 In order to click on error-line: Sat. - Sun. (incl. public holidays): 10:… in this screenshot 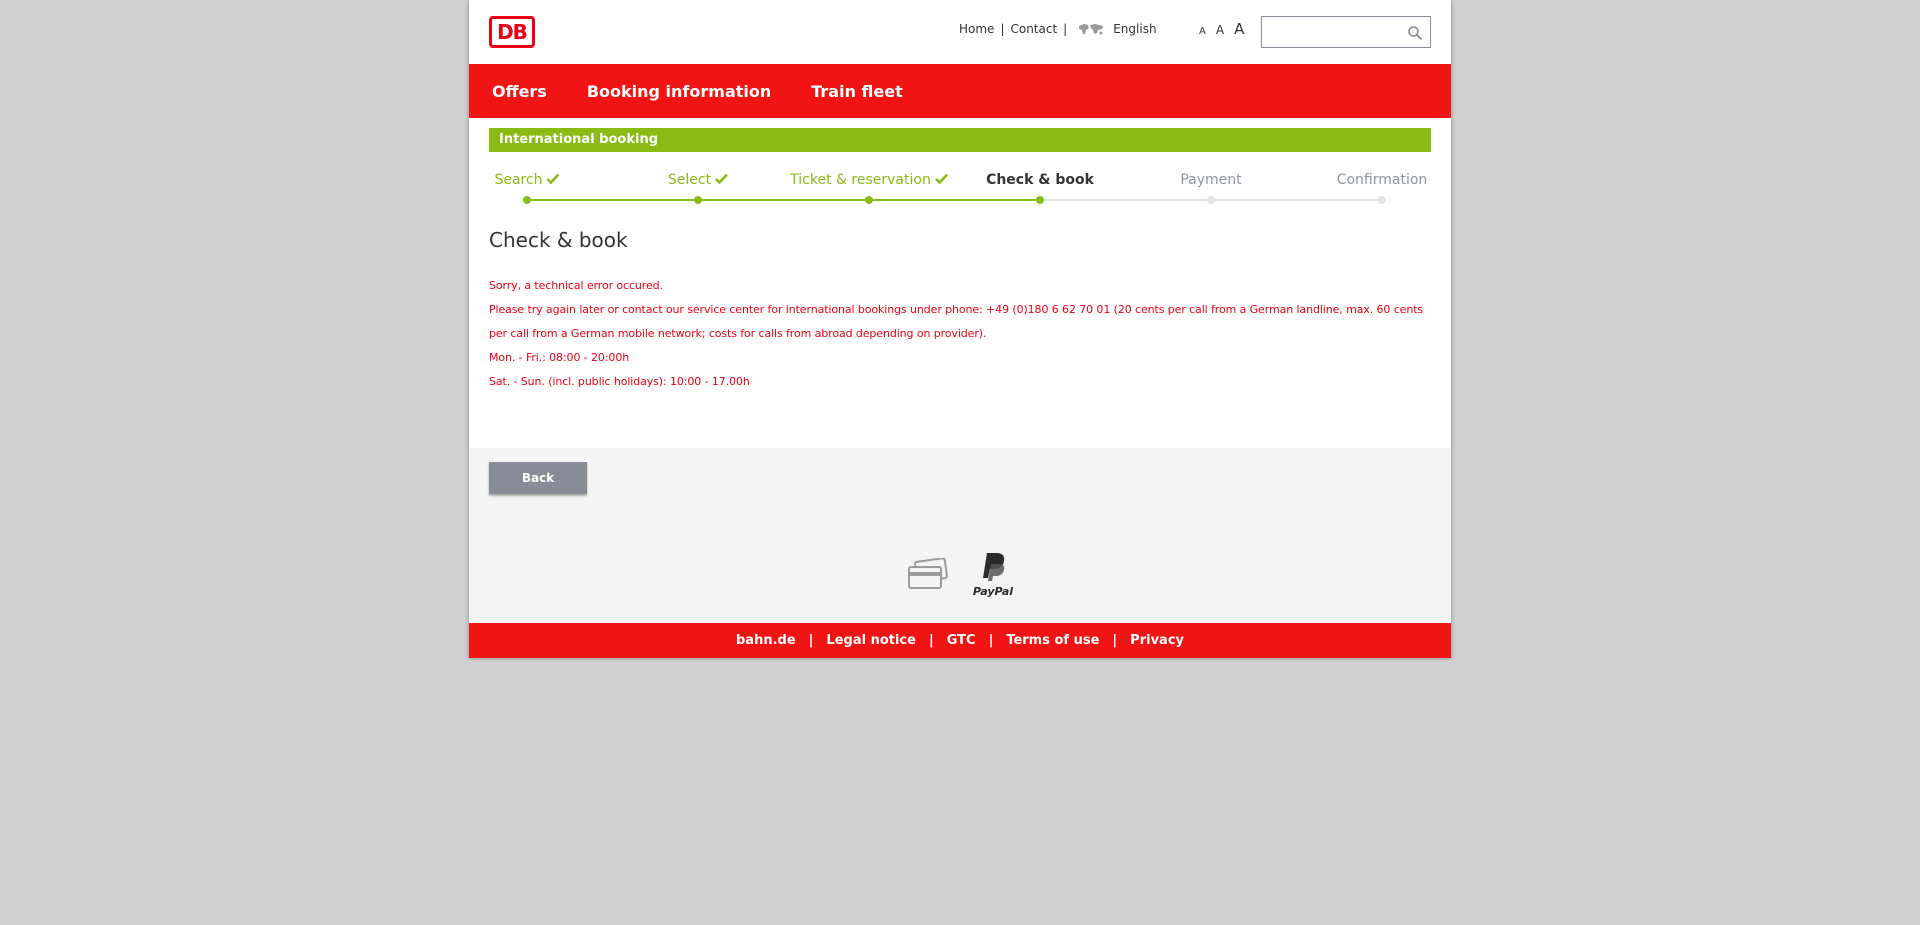, I will do `click(619, 381)`.